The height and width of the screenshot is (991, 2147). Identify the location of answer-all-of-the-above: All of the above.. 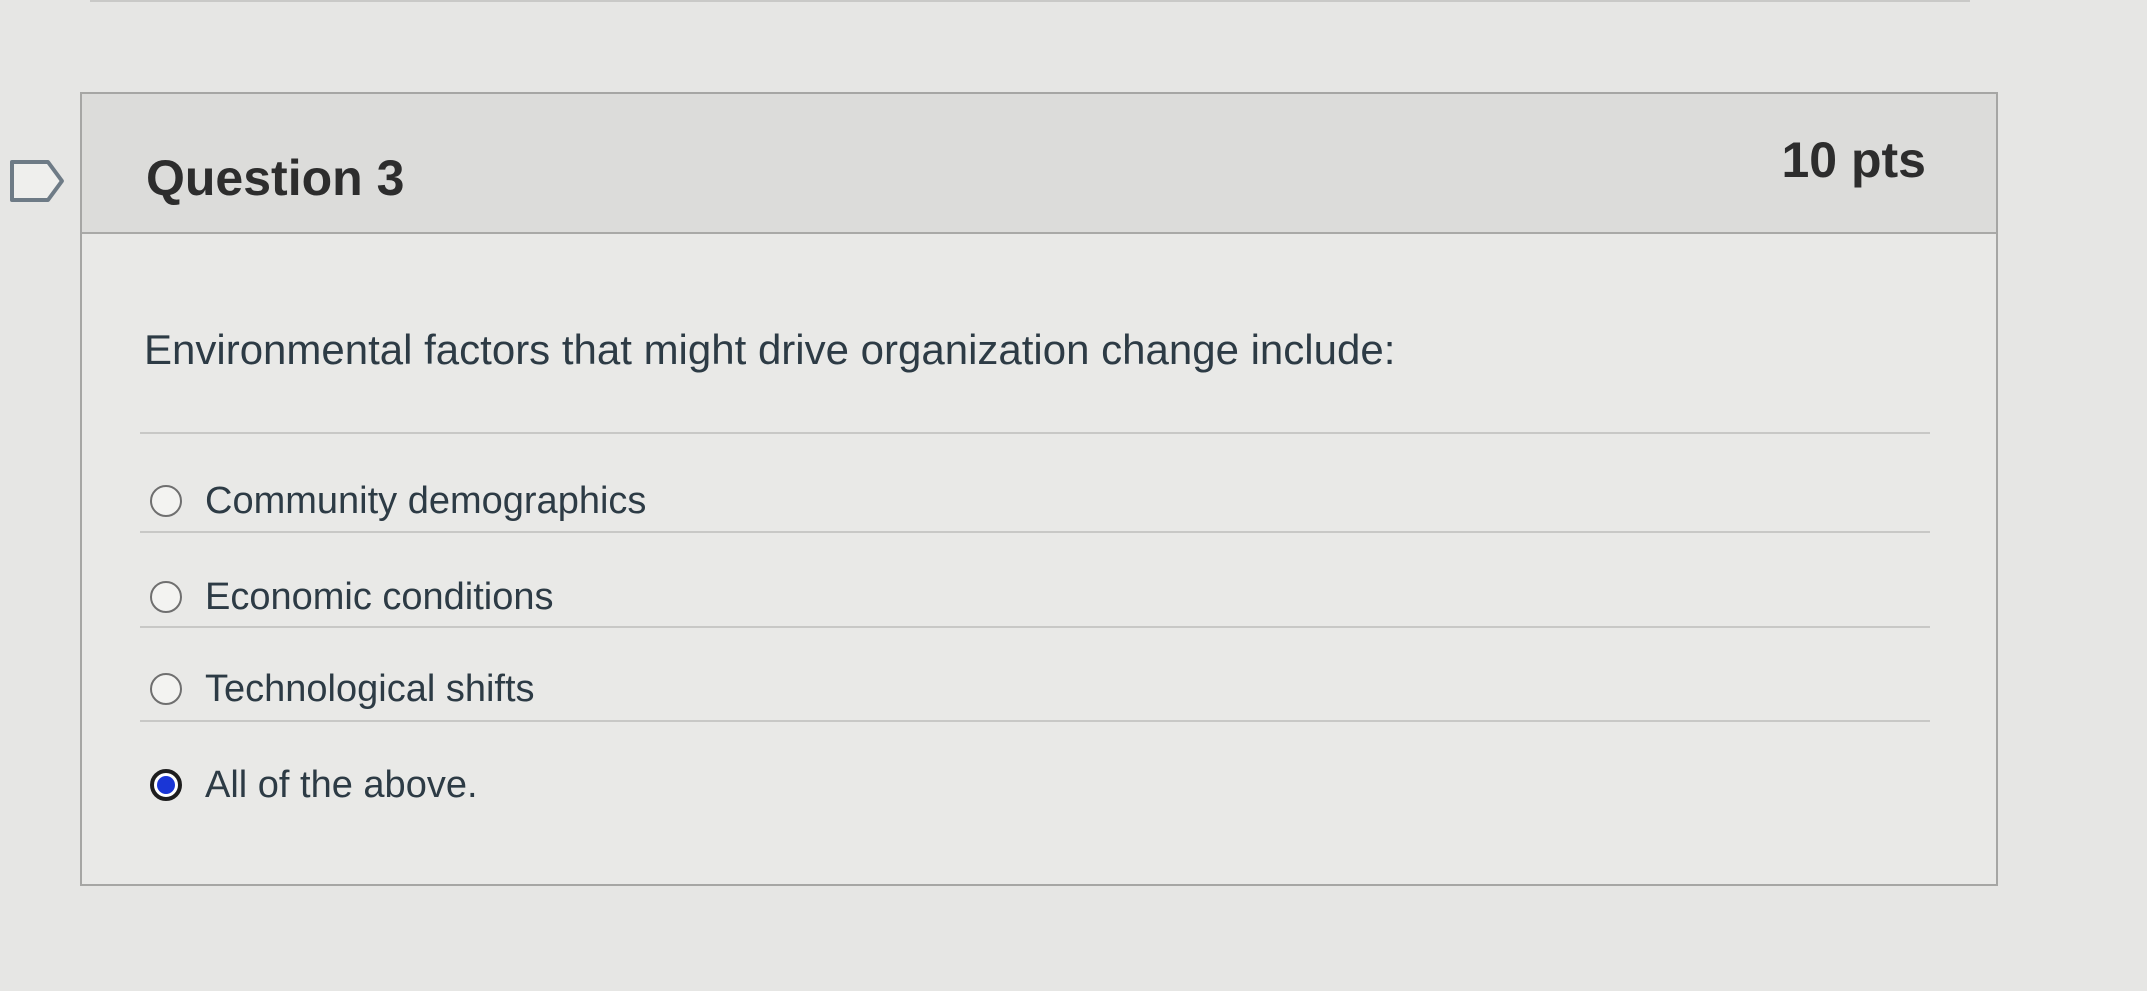
(314, 785).